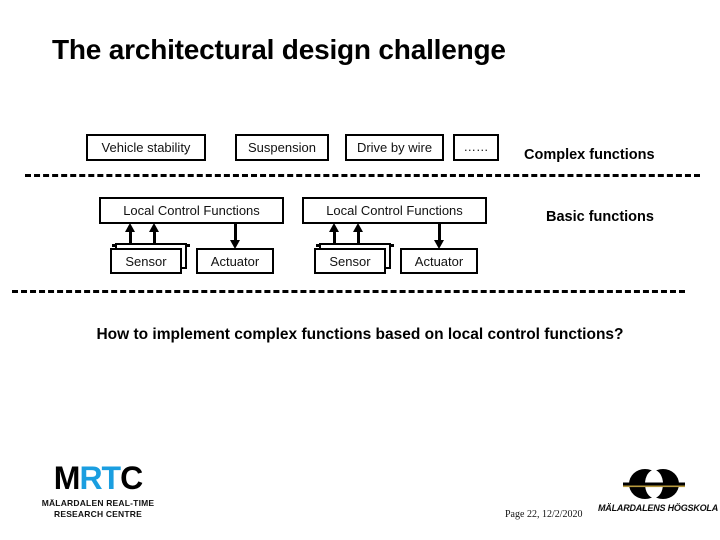  I want to click on local-control-functions-box-left: Local Control Functions, so click(191, 210).